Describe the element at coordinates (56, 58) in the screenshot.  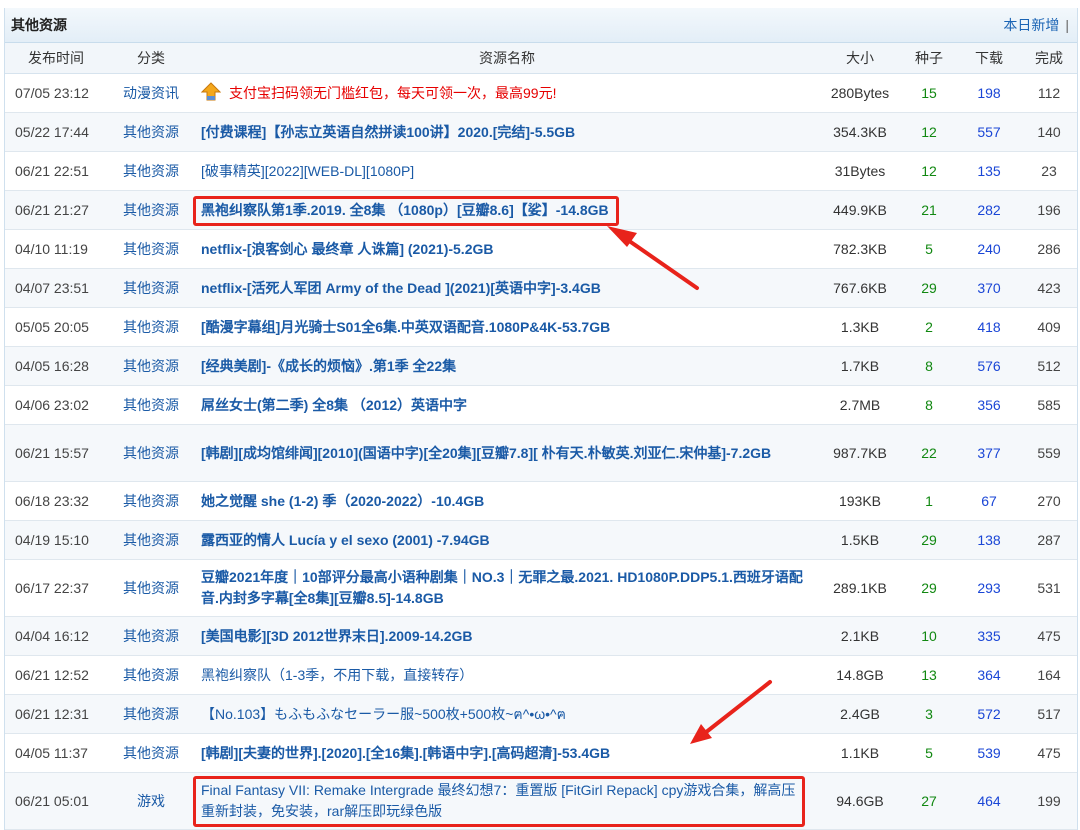
I see `col-header-time: 发布时间` at that location.